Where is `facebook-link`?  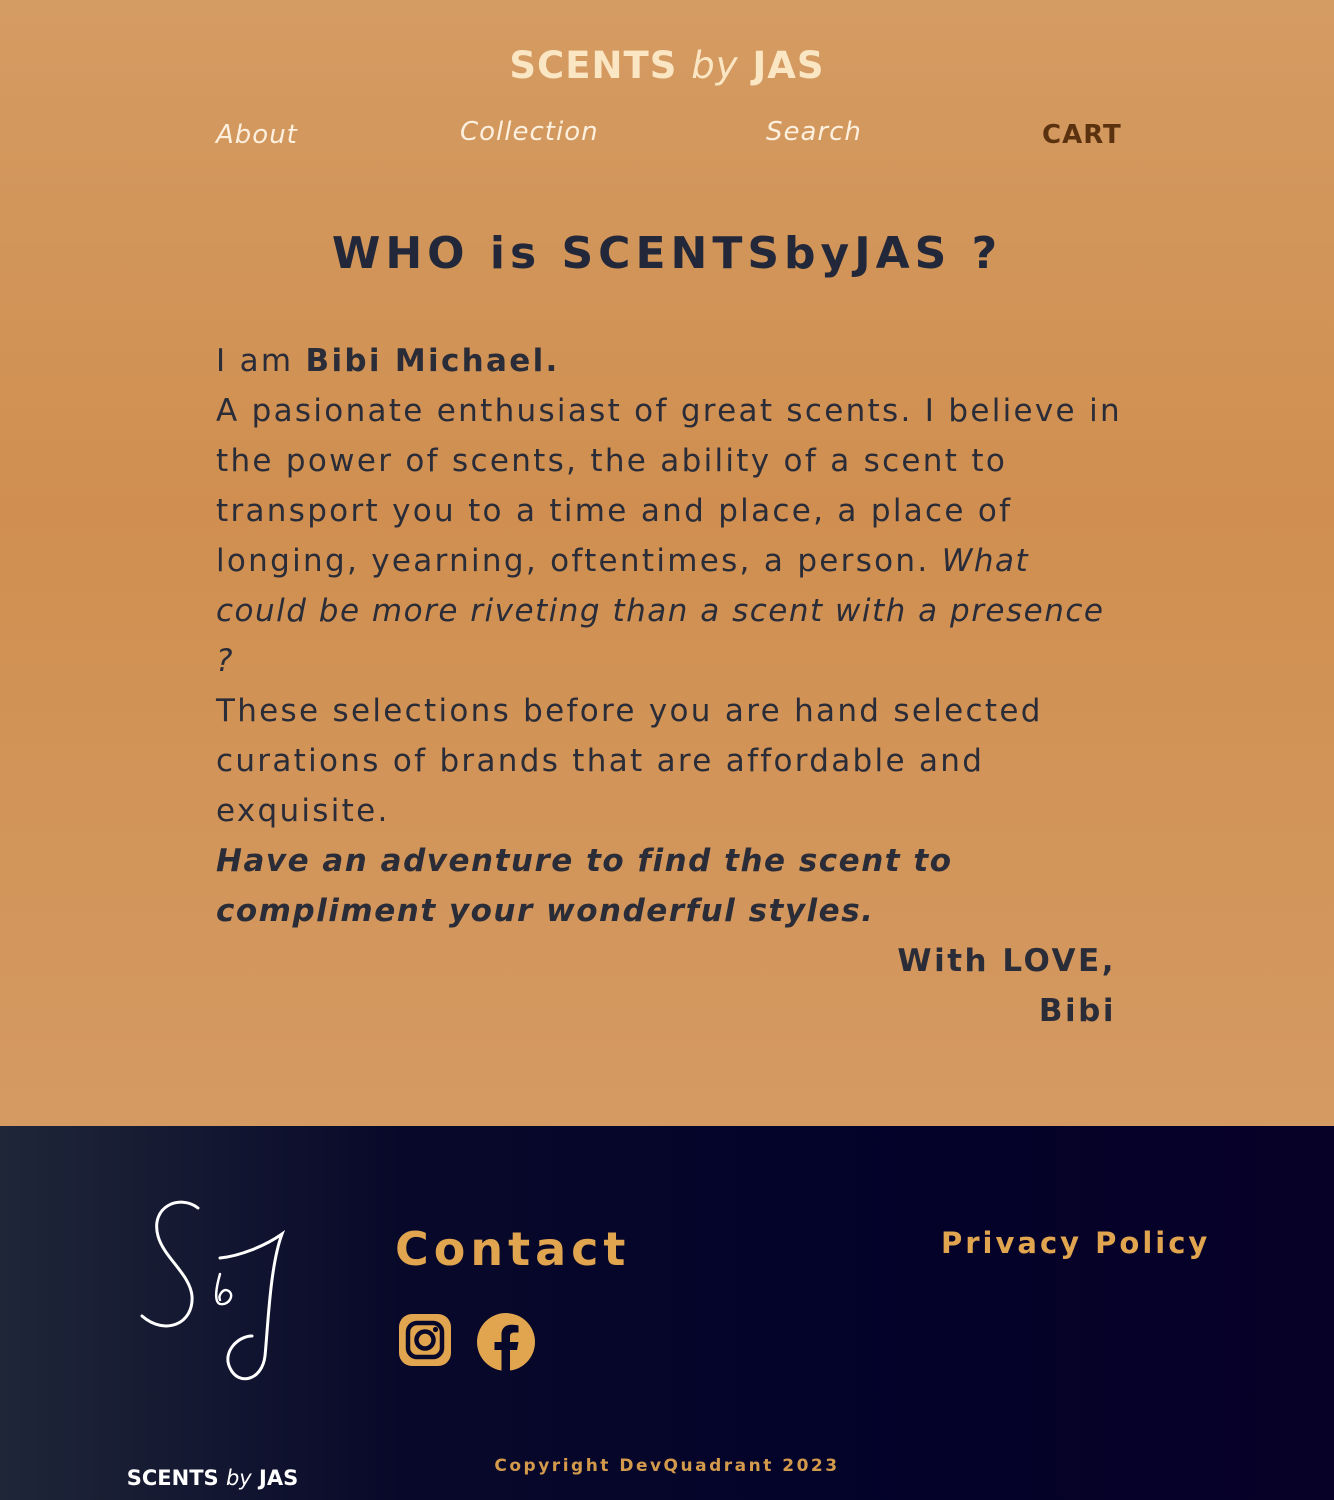 facebook-link is located at coordinates (505, 1342).